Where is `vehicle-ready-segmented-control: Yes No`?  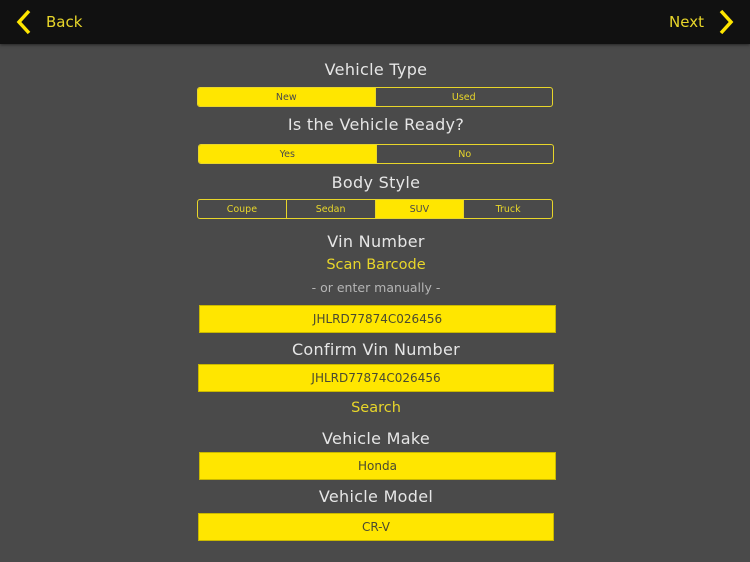 vehicle-ready-segmented-control: Yes No is located at coordinates (376, 154).